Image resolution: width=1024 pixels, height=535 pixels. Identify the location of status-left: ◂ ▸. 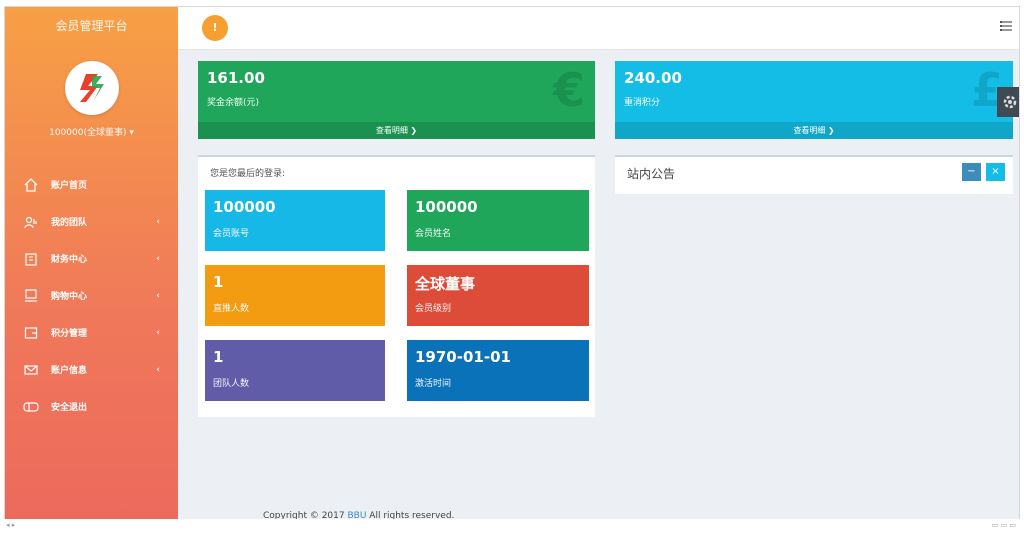
(11, 525).